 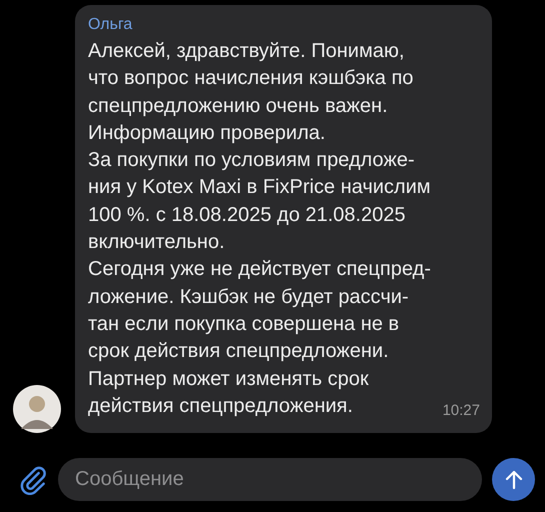 I want to click on message-input: Сообщение, so click(x=270, y=479).